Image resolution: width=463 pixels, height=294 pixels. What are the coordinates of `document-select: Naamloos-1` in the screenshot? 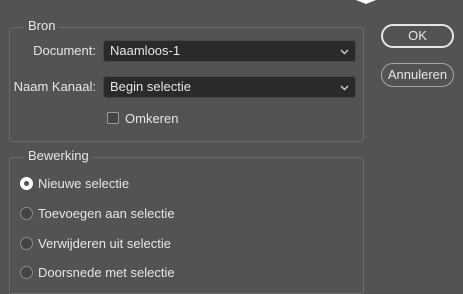 It's located at (229, 51).